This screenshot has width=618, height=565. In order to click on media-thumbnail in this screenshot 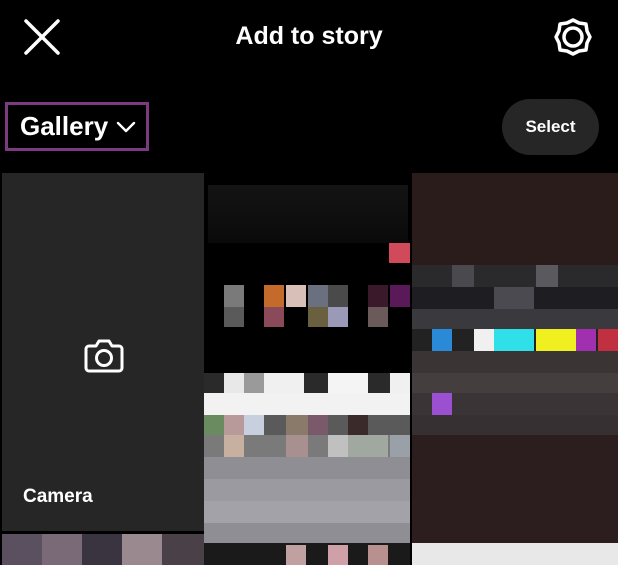, I will do `click(103, 549)`.